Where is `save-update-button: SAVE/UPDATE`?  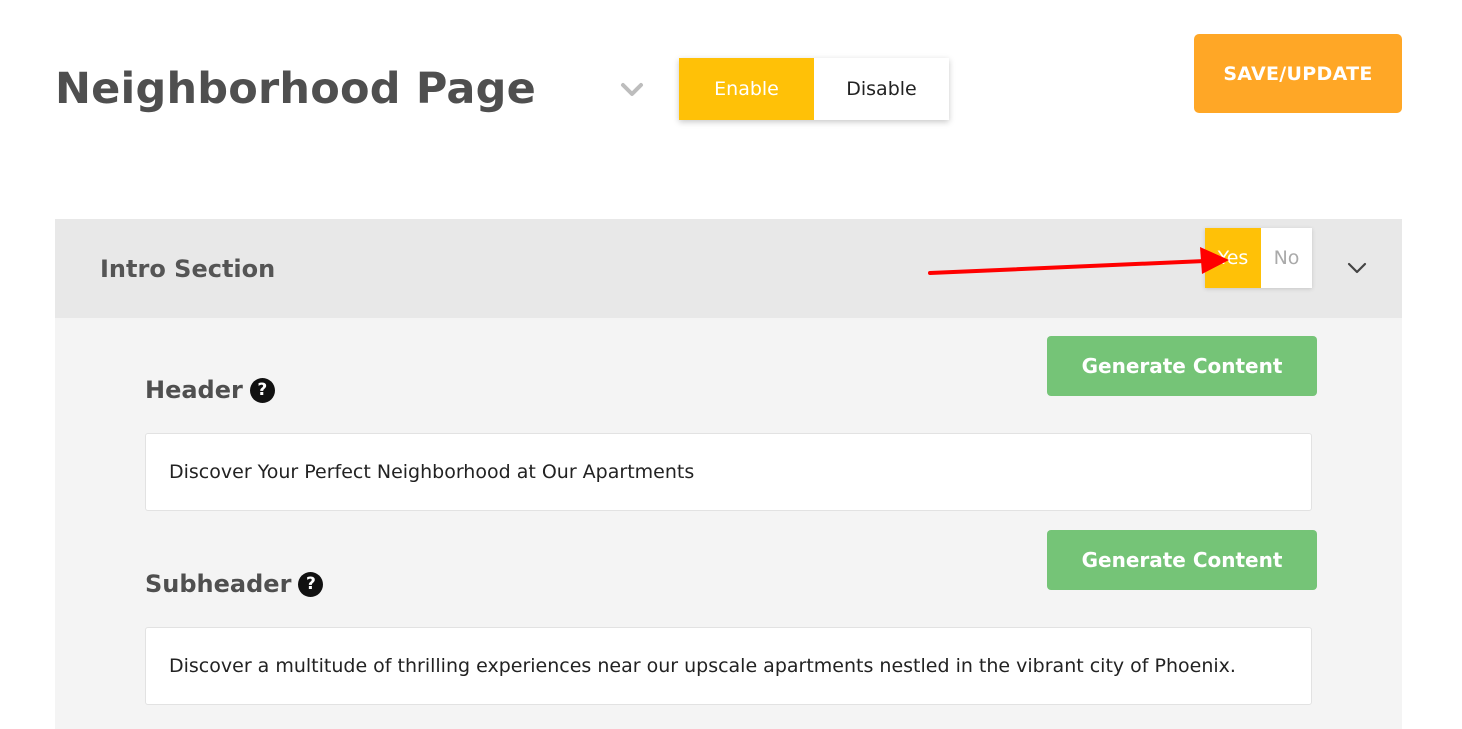 save-update-button: SAVE/UPDATE is located at coordinates (1298, 73).